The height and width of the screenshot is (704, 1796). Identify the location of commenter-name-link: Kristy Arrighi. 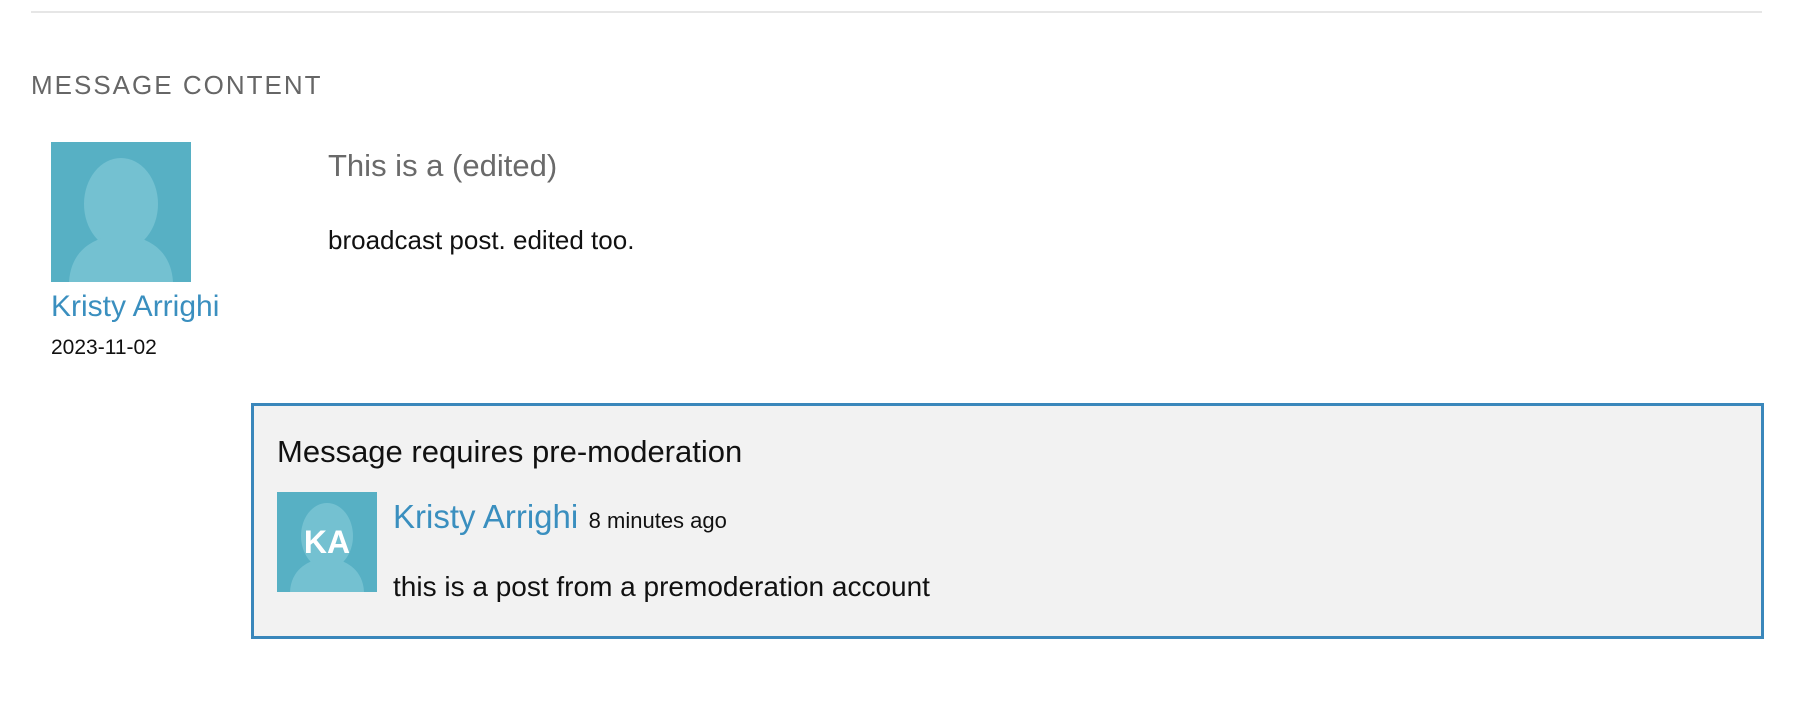
(485, 516).